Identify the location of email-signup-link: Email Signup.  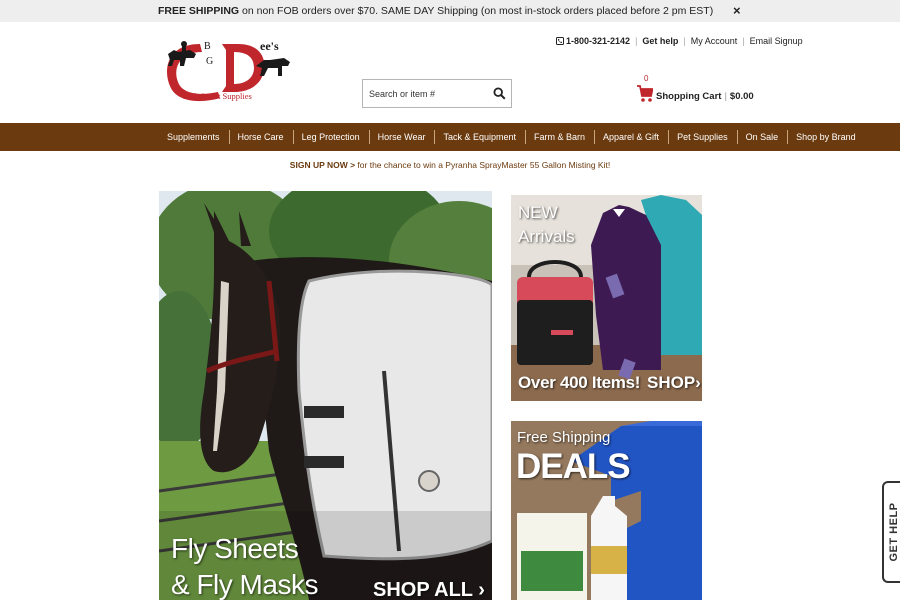
(776, 41).